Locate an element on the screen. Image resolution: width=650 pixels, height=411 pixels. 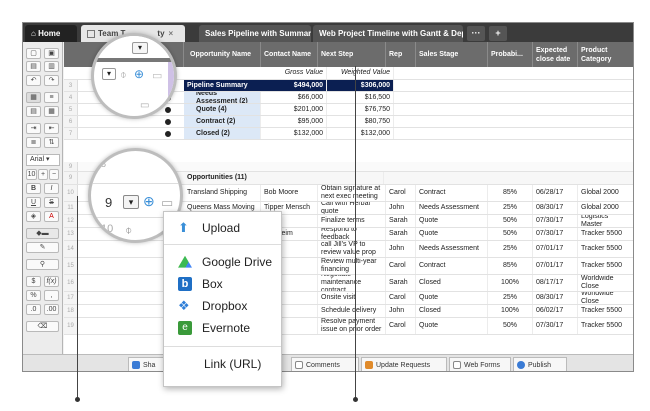
currency-button: $ is located at coordinates (33, 281).